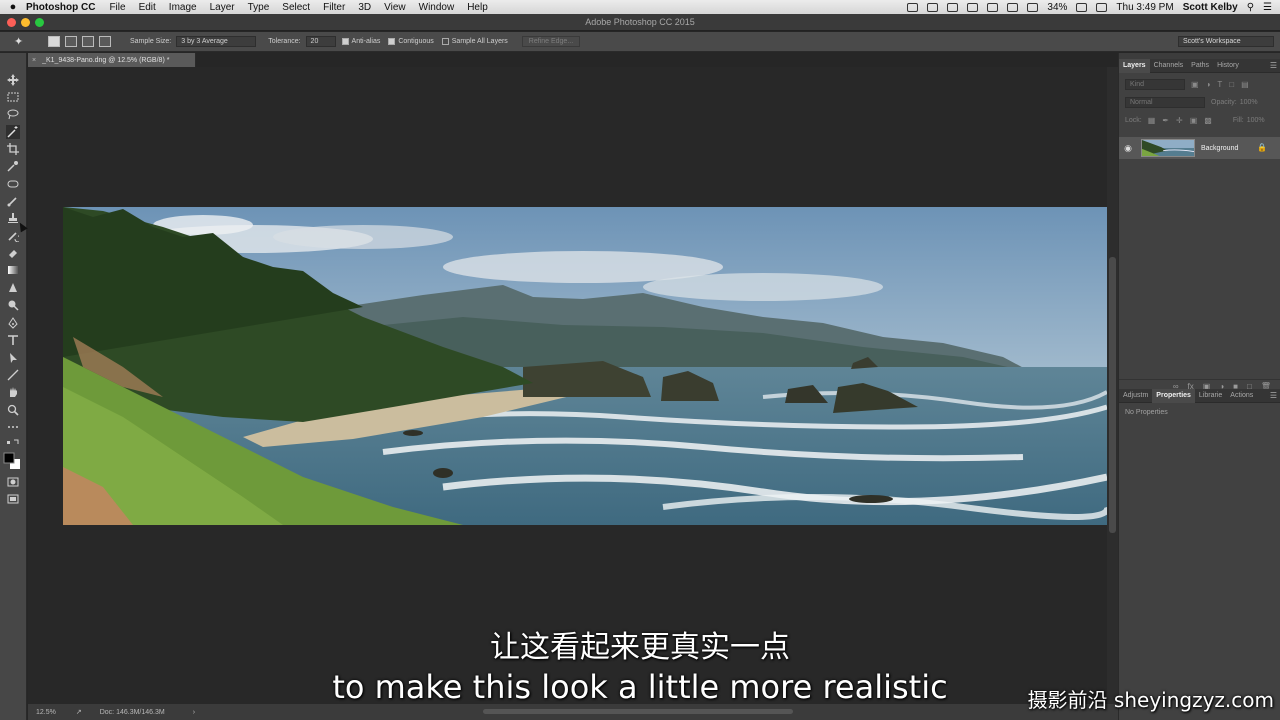 Image resolution: width=1280 pixels, height=720 pixels. I want to click on app-menu: Photoshop CC, so click(60, 7).